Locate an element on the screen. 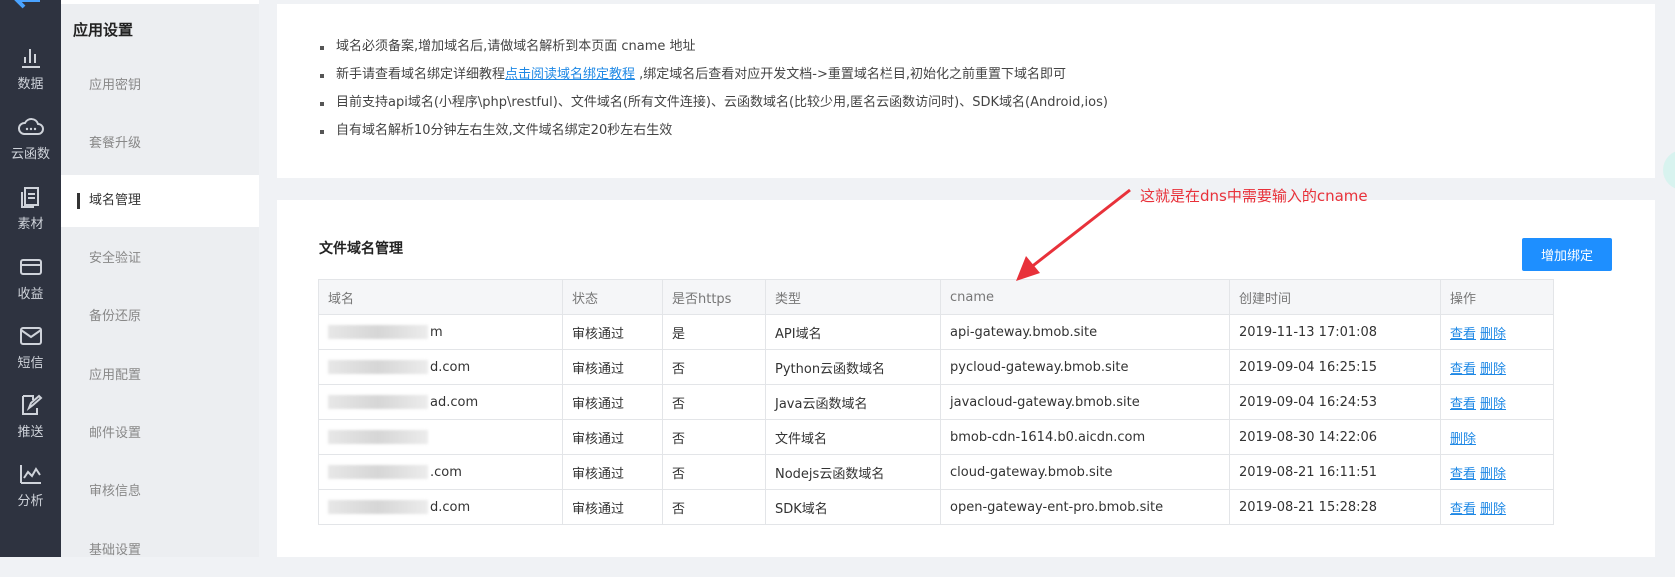  created-cell: 2019-11-13 17:01:08 is located at coordinates (1335, 332).